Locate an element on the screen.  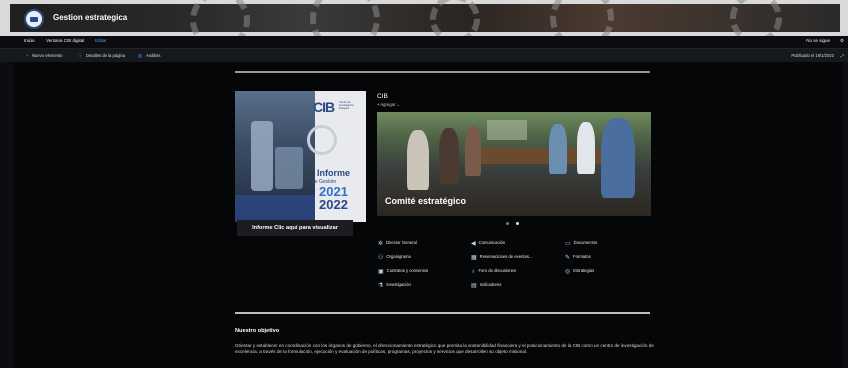
quicklink-foro: ♁ Foro de discusiones is located at coordinates (493, 271).